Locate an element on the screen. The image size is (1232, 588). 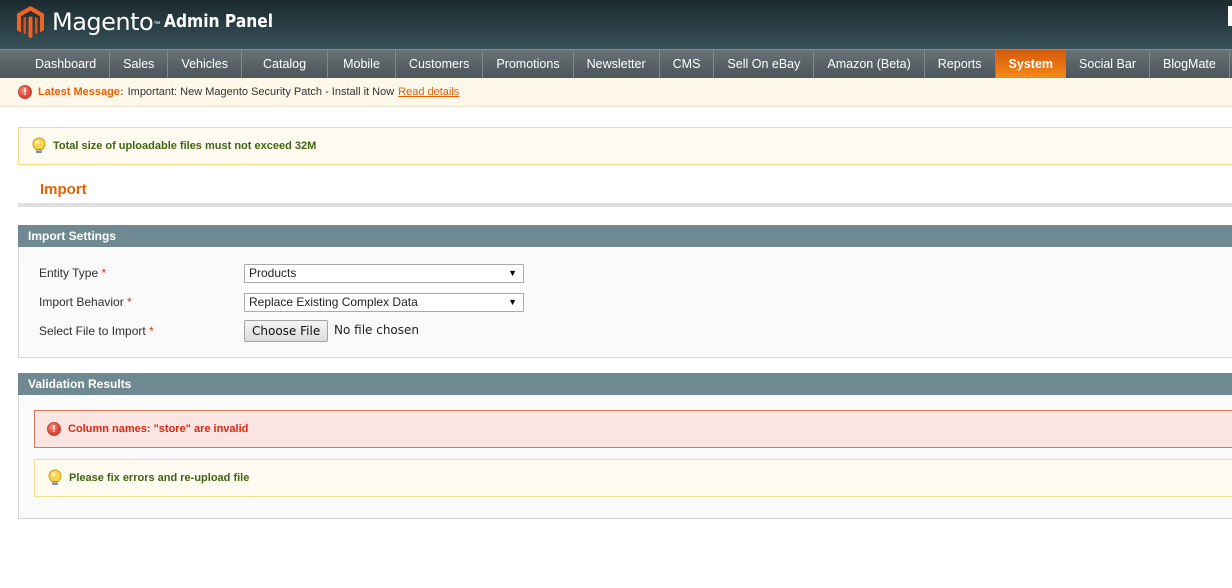
logo-text: Magento is located at coordinates (103, 22).